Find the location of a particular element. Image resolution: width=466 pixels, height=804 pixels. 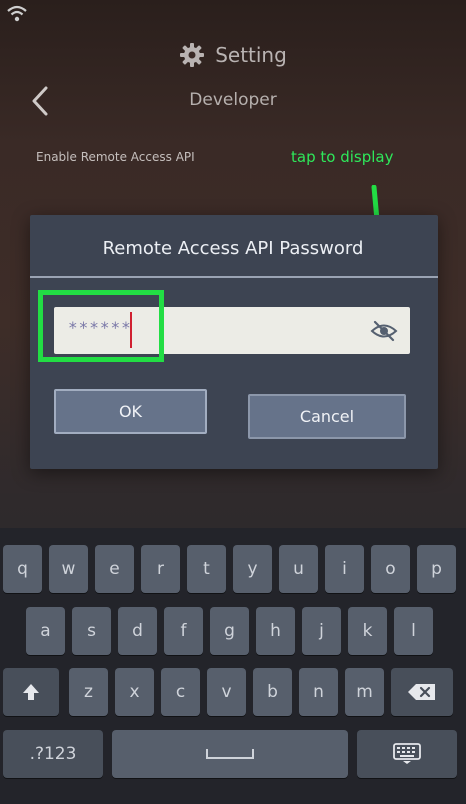

remote-access-setting-label: Enable Remote Access API is located at coordinates (115, 157).